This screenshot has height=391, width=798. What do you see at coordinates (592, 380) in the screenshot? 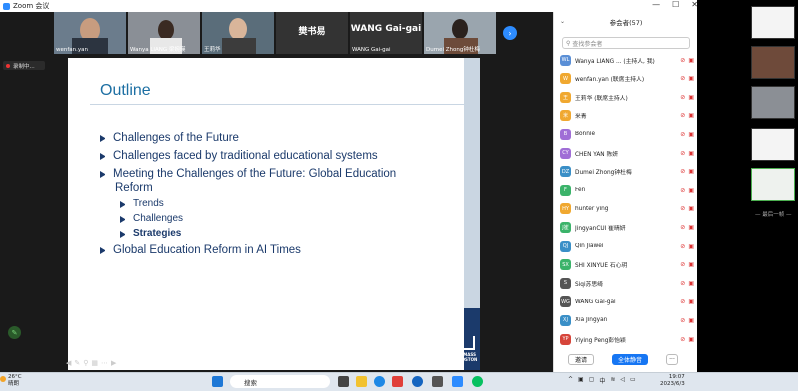
I see `tray-app-icon: ▢` at bounding box center [592, 380].